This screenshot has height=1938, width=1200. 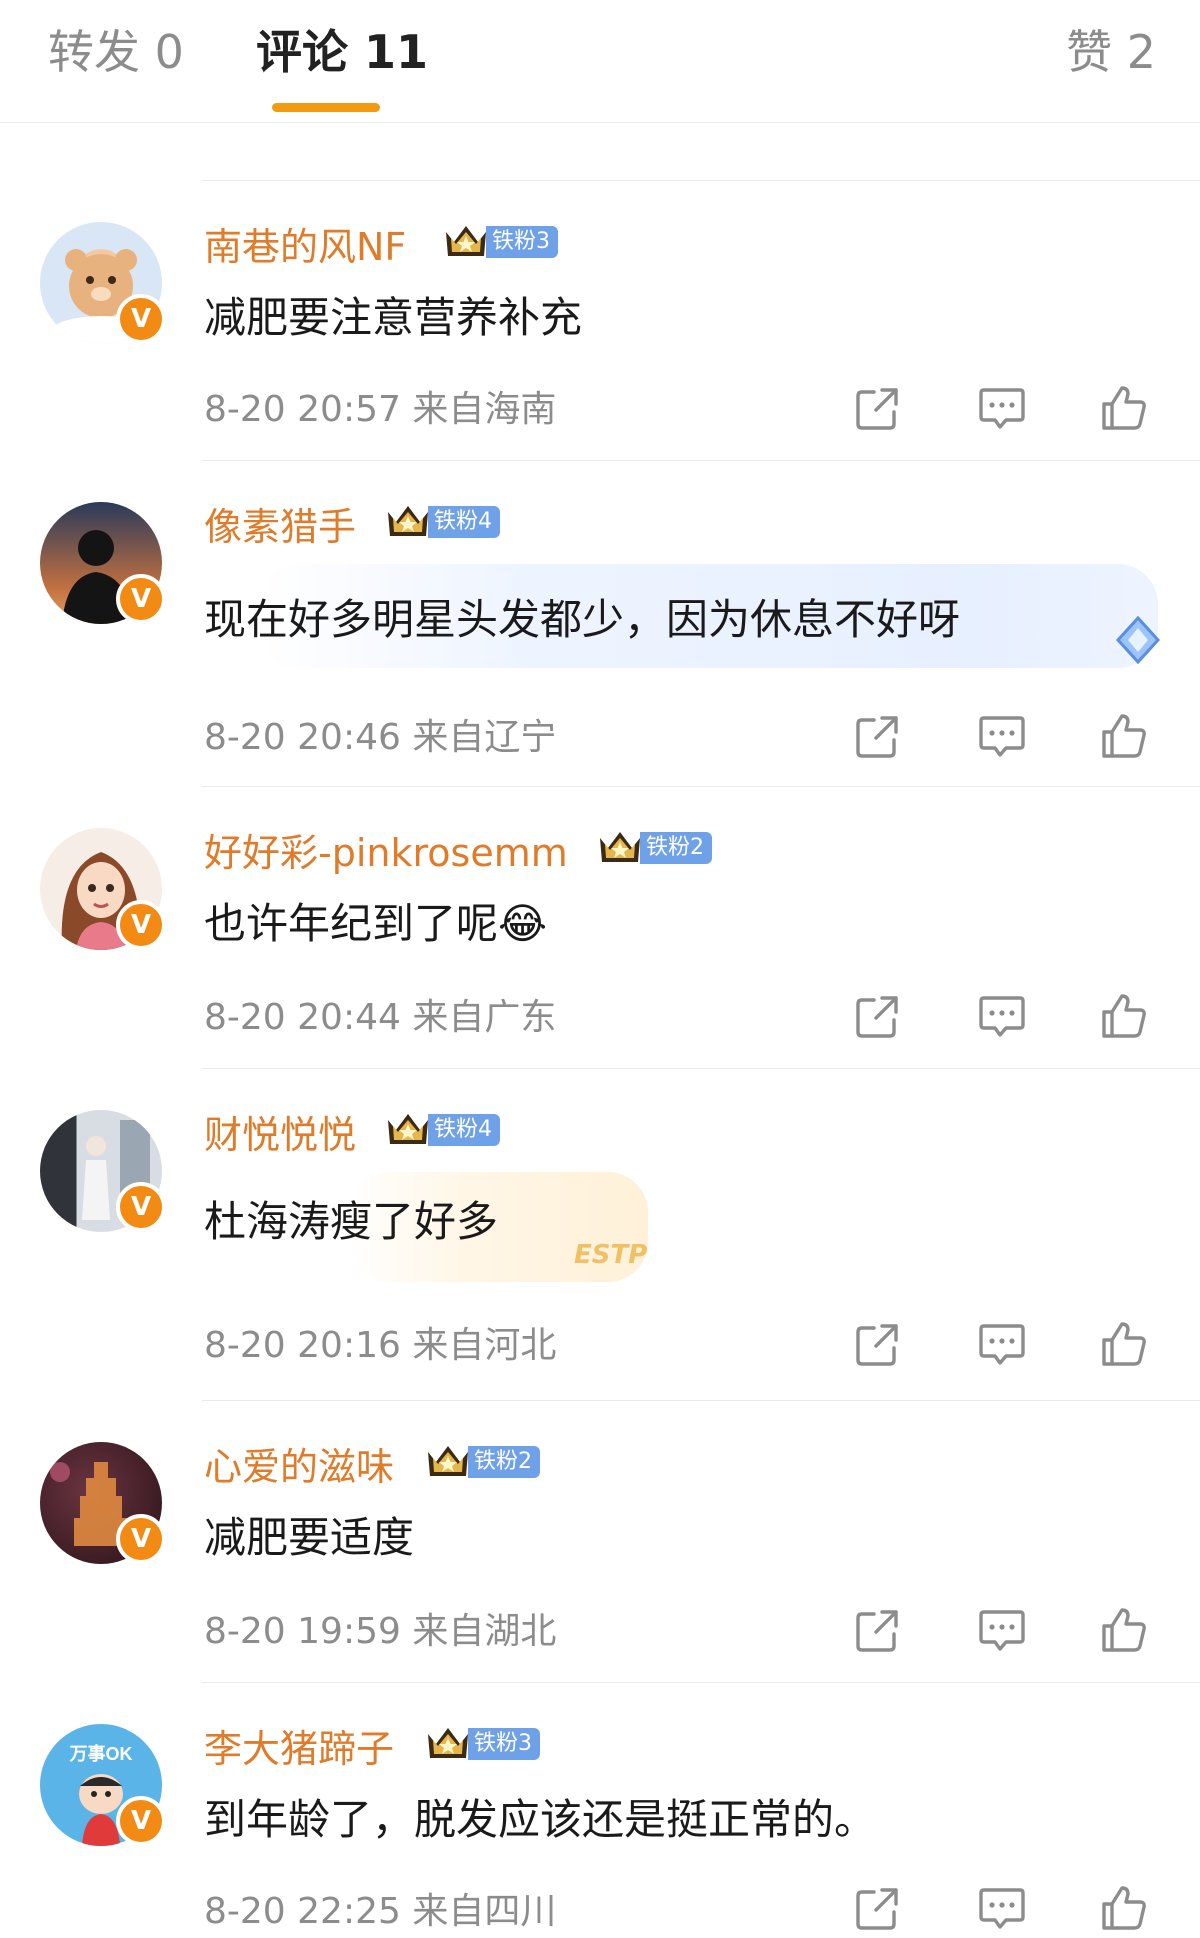 I want to click on comment-text: 杜海涛瘦了好多, so click(x=351, y=1221).